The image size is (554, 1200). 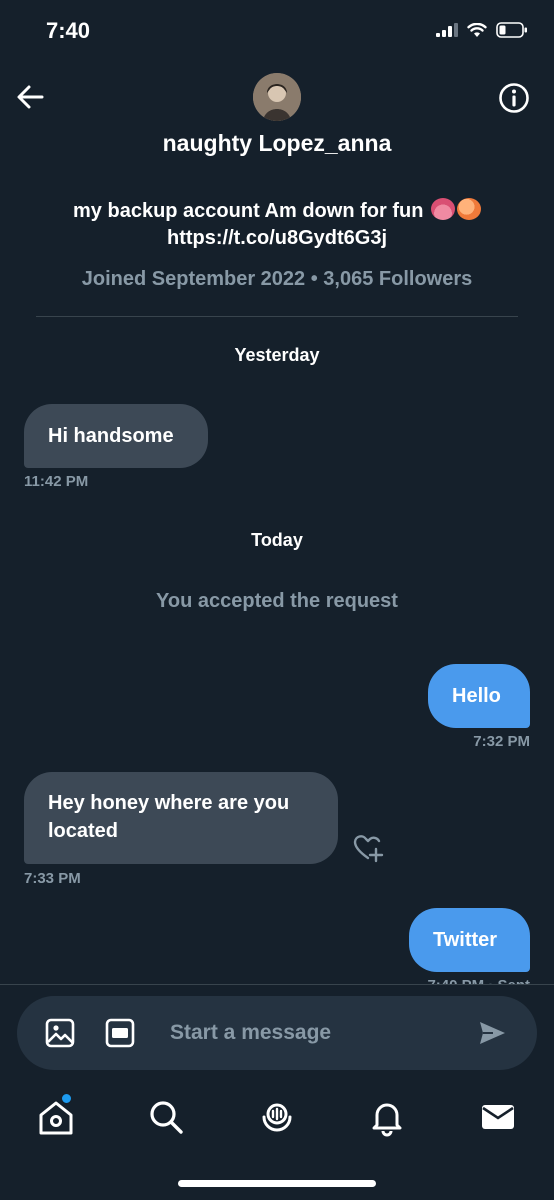 I want to click on message-timestamp: 7:33 PM, so click(x=52, y=878).